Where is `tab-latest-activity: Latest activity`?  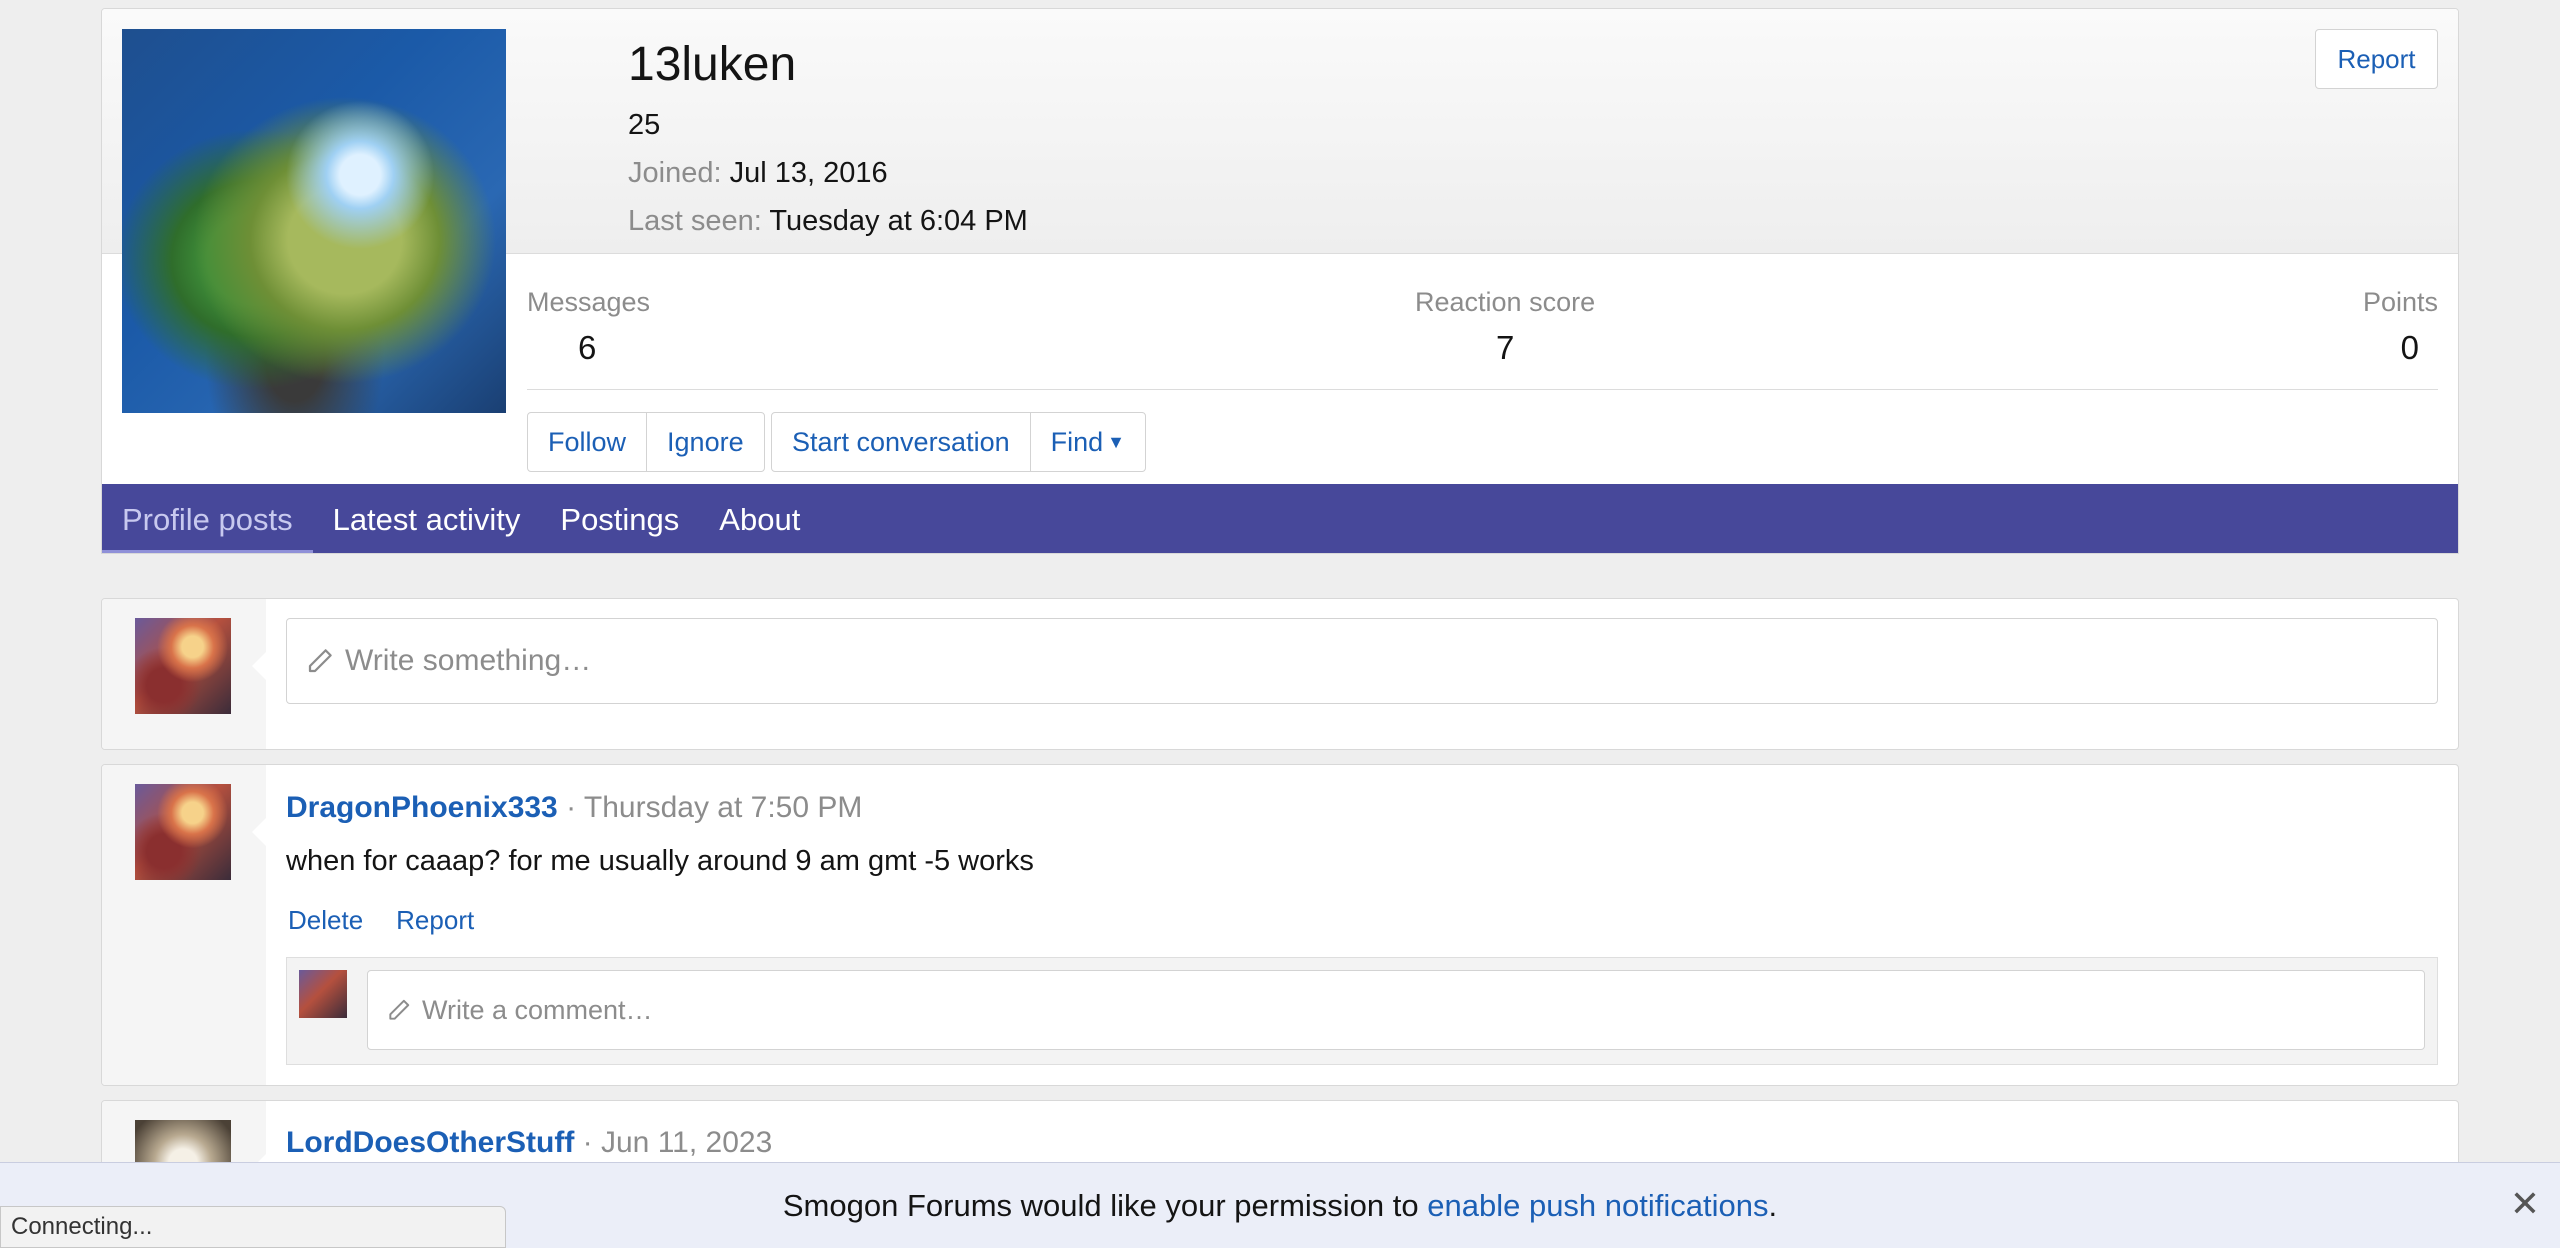
tab-latest-activity: Latest activity is located at coordinates (427, 518).